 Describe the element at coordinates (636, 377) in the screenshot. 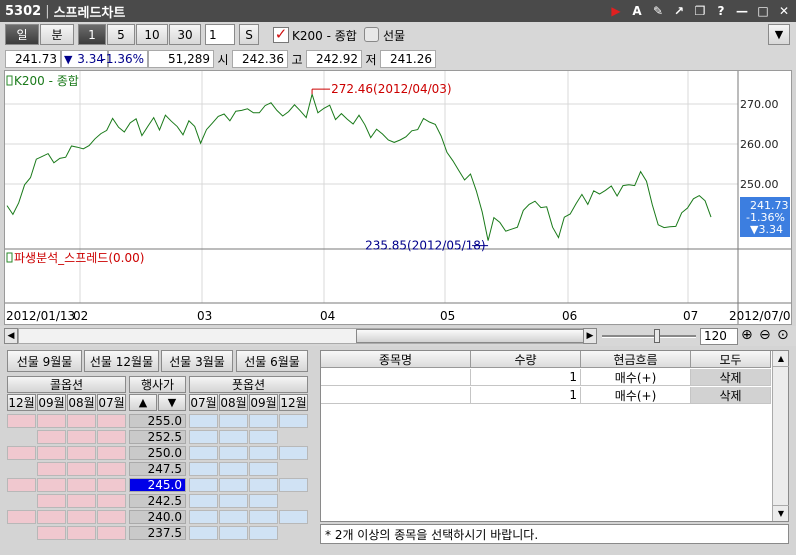

I see `row1-flow: 매수(+)` at that location.